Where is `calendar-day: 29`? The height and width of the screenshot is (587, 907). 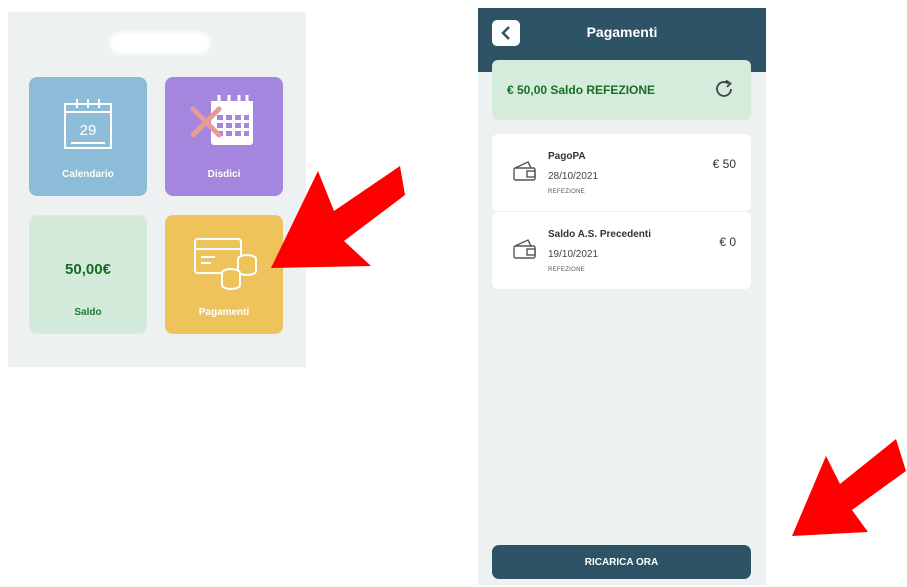
calendar-day: 29 is located at coordinates (88, 130).